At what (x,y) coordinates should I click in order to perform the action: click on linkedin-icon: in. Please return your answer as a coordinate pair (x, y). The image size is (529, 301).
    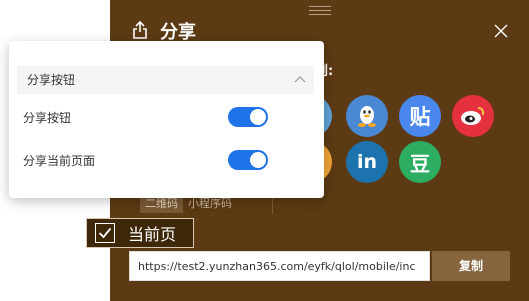
    Looking at the image, I should click on (367, 162).